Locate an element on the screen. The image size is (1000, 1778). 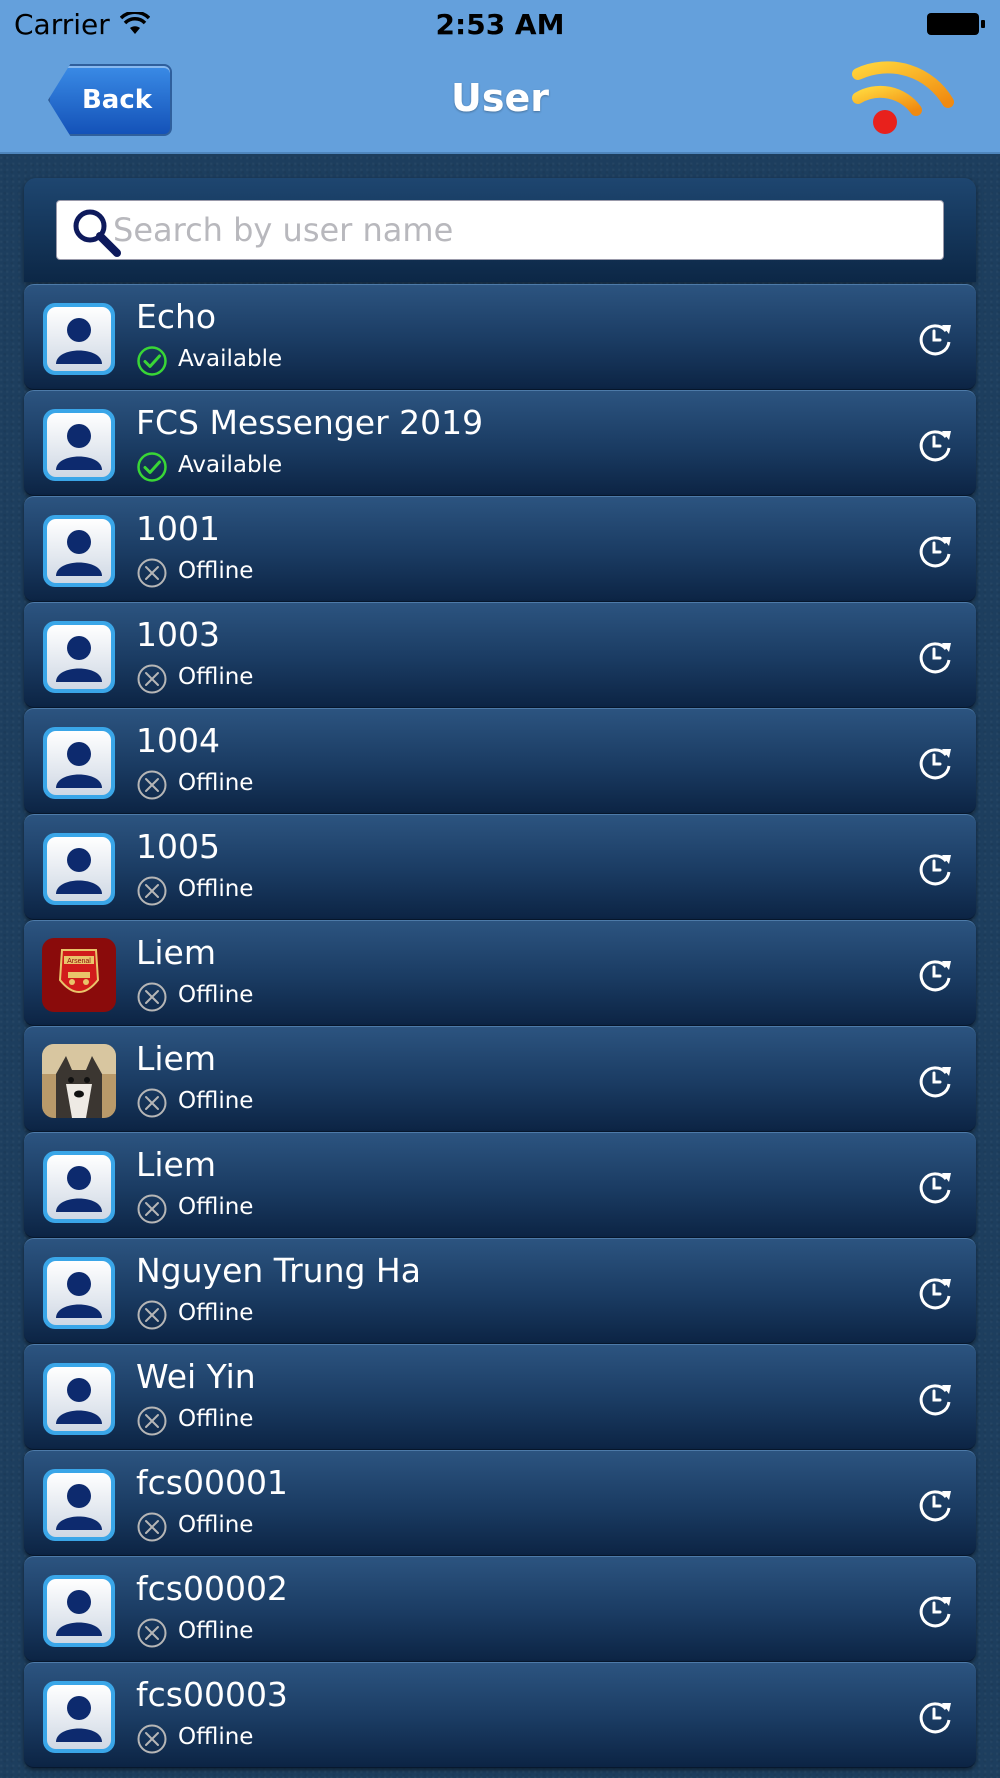
search-panel is located at coordinates (500, 230).